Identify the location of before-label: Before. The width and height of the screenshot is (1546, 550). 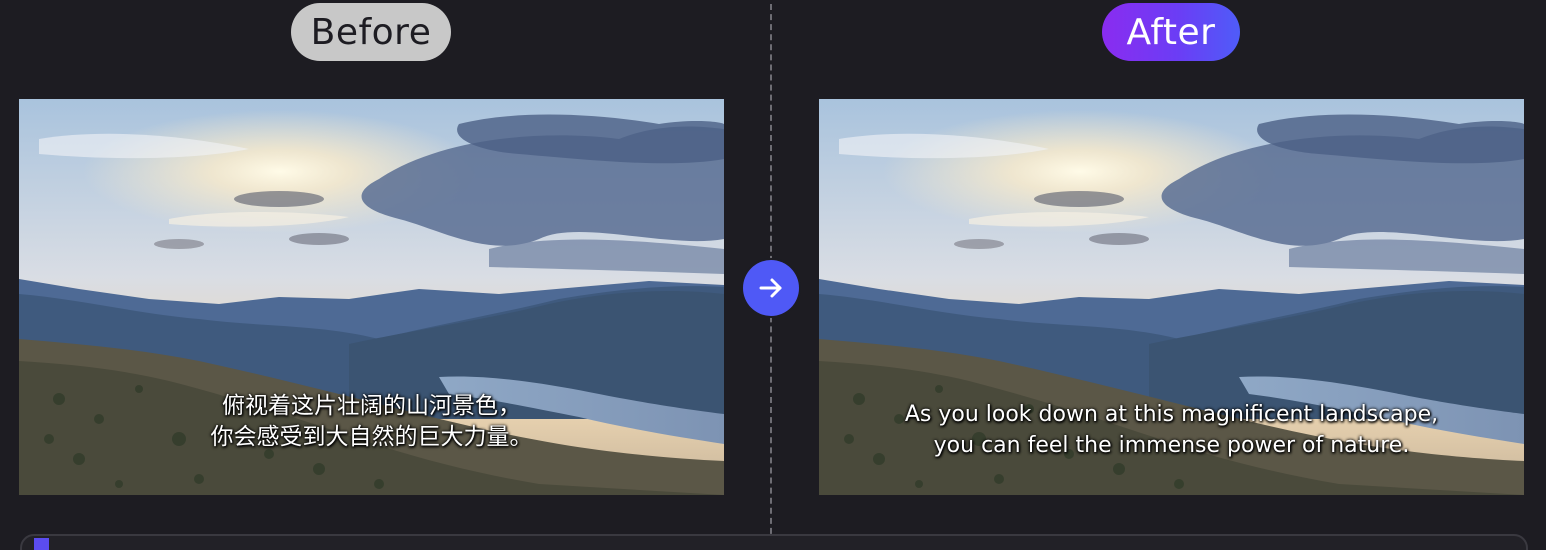
(371, 32).